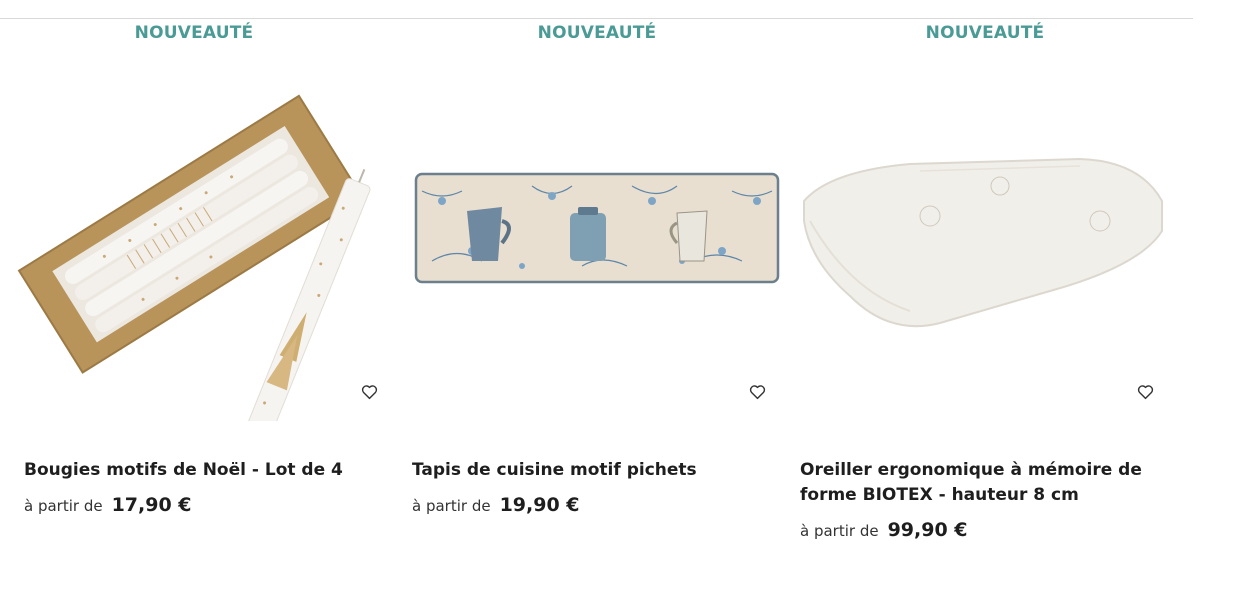 The image size is (1250, 600). Describe the element at coordinates (151, 505) in the screenshot. I see `price: 17,90 €` at that location.